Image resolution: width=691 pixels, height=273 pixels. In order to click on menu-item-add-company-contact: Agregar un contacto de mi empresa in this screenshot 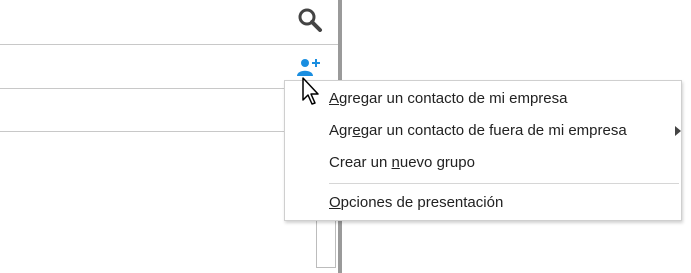, I will do `click(483, 99)`.